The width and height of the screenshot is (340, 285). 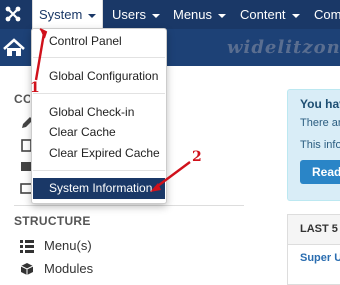 I want to click on menu-menus: Menus, so click(x=200, y=14).